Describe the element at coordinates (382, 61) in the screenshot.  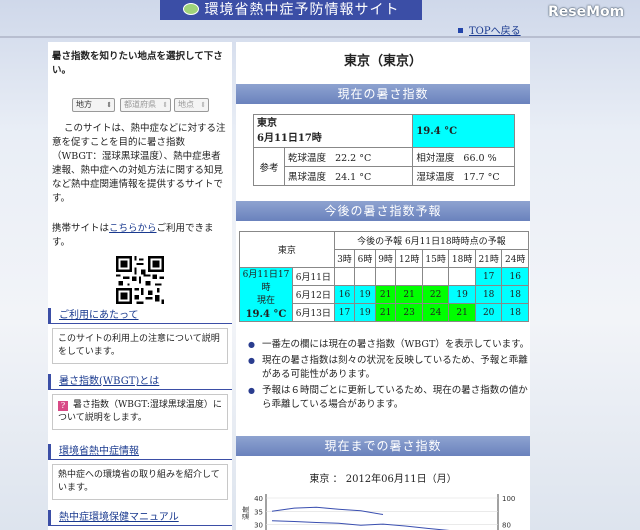
I see `location-title: 東京（東京）` at that location.